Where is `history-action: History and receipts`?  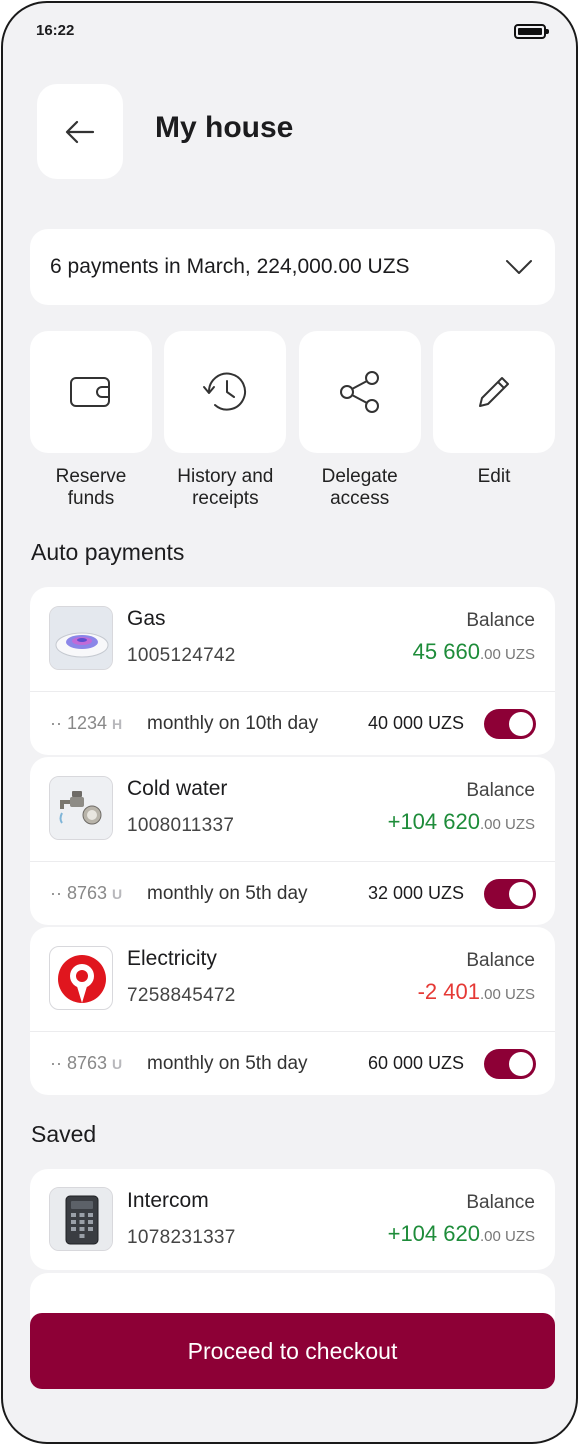 history-action: History and receipts is located at coordinates (225, 420).